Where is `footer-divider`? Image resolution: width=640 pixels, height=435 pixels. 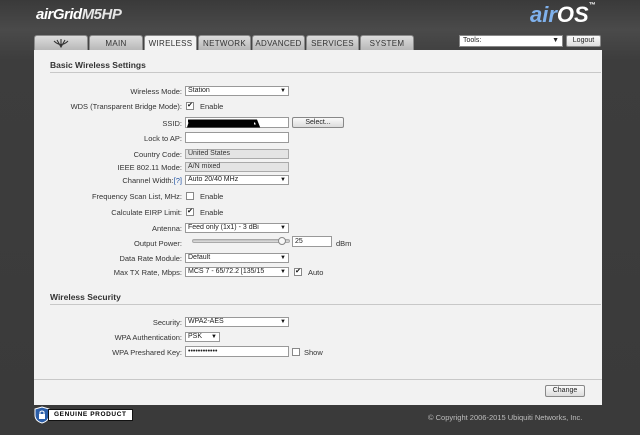
footer-divider is located at coordinates (318, 379).